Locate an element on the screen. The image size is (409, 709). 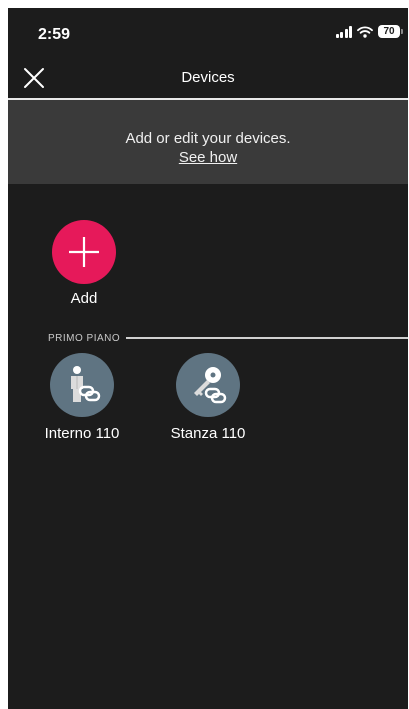
page-title: Devices is located at coordinates (208, 77).